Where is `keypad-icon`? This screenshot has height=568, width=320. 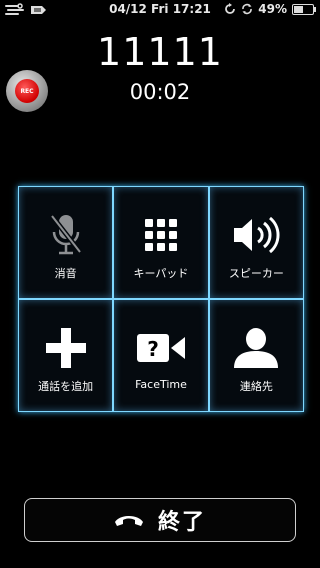 keypad-icon is located at coordinates (161, 235).